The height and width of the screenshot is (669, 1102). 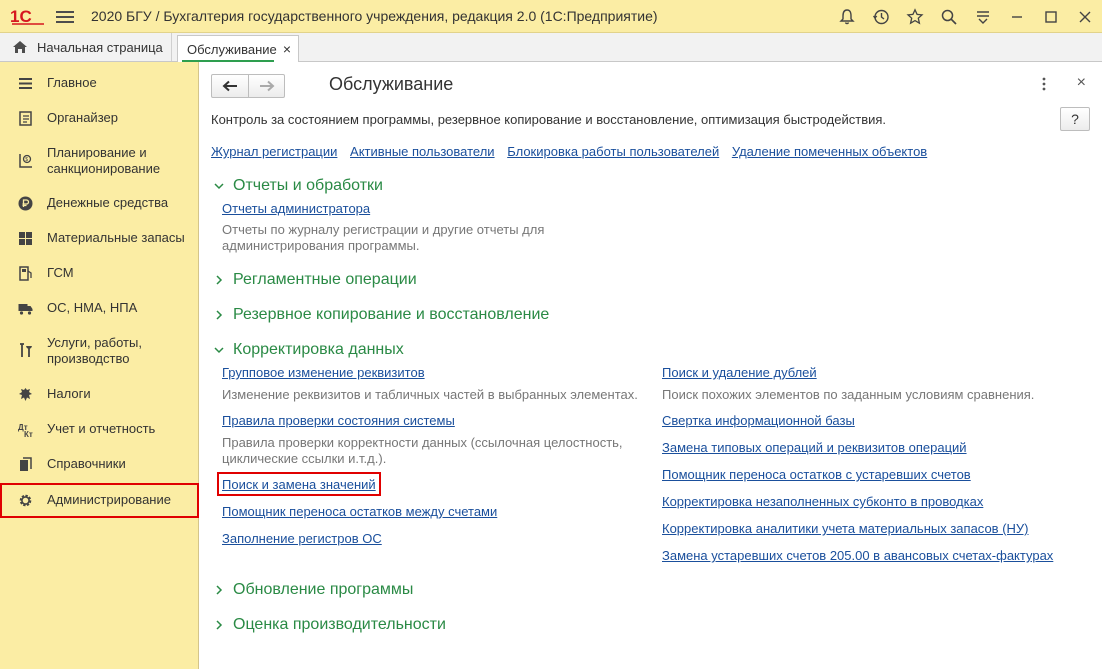 I want to click on sidebar-item-organizer: Органайзер, so click(x=99, y=118).